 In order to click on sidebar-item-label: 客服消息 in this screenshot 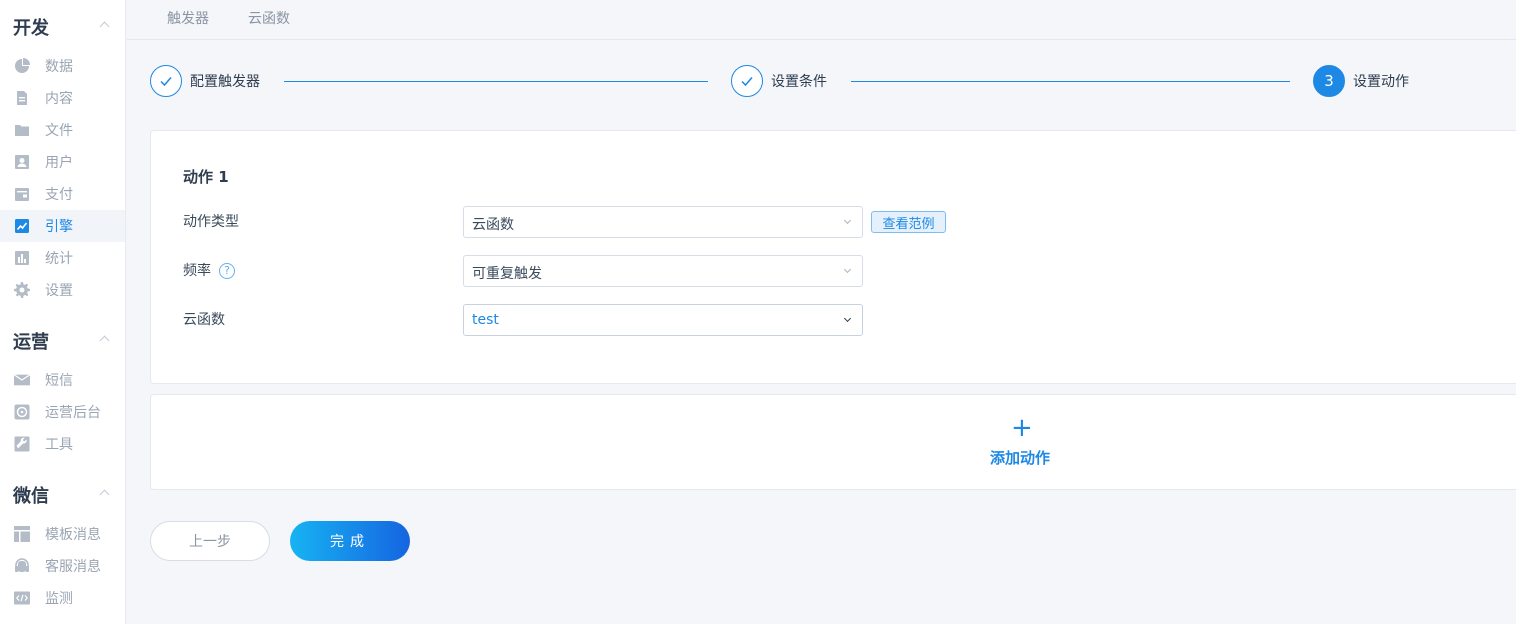, I will do `click(73, 567)`.